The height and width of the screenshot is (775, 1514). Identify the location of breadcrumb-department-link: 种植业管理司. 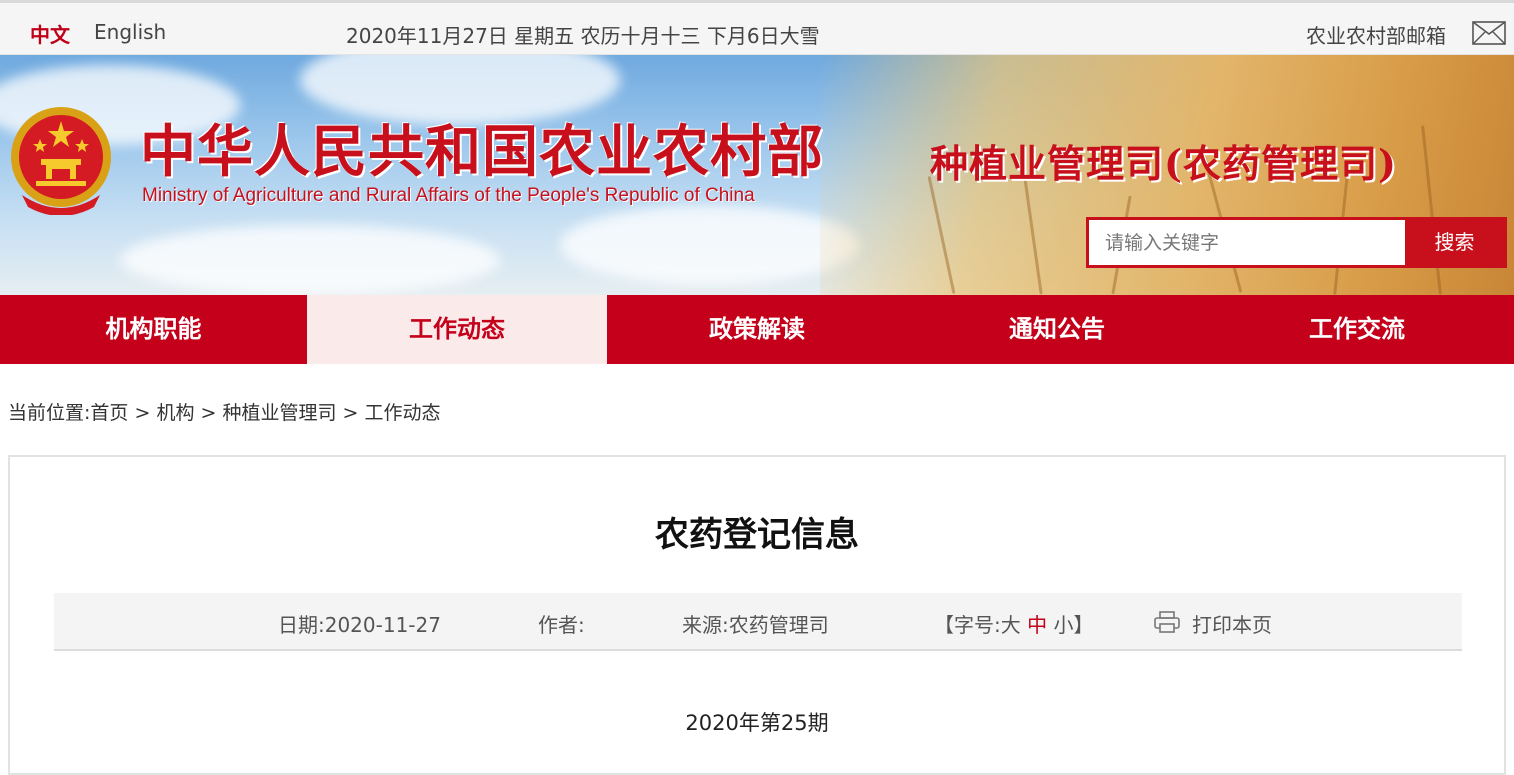
(279, 413).